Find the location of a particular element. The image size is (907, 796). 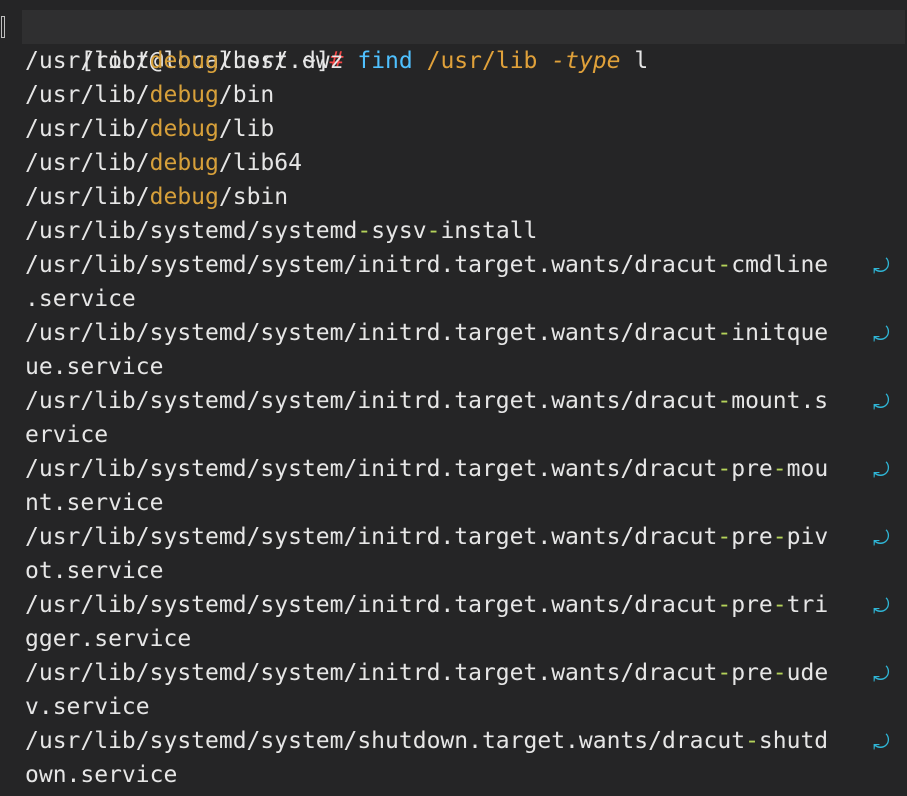

command-path: /usr/lib is located at coordinates (482, 61).